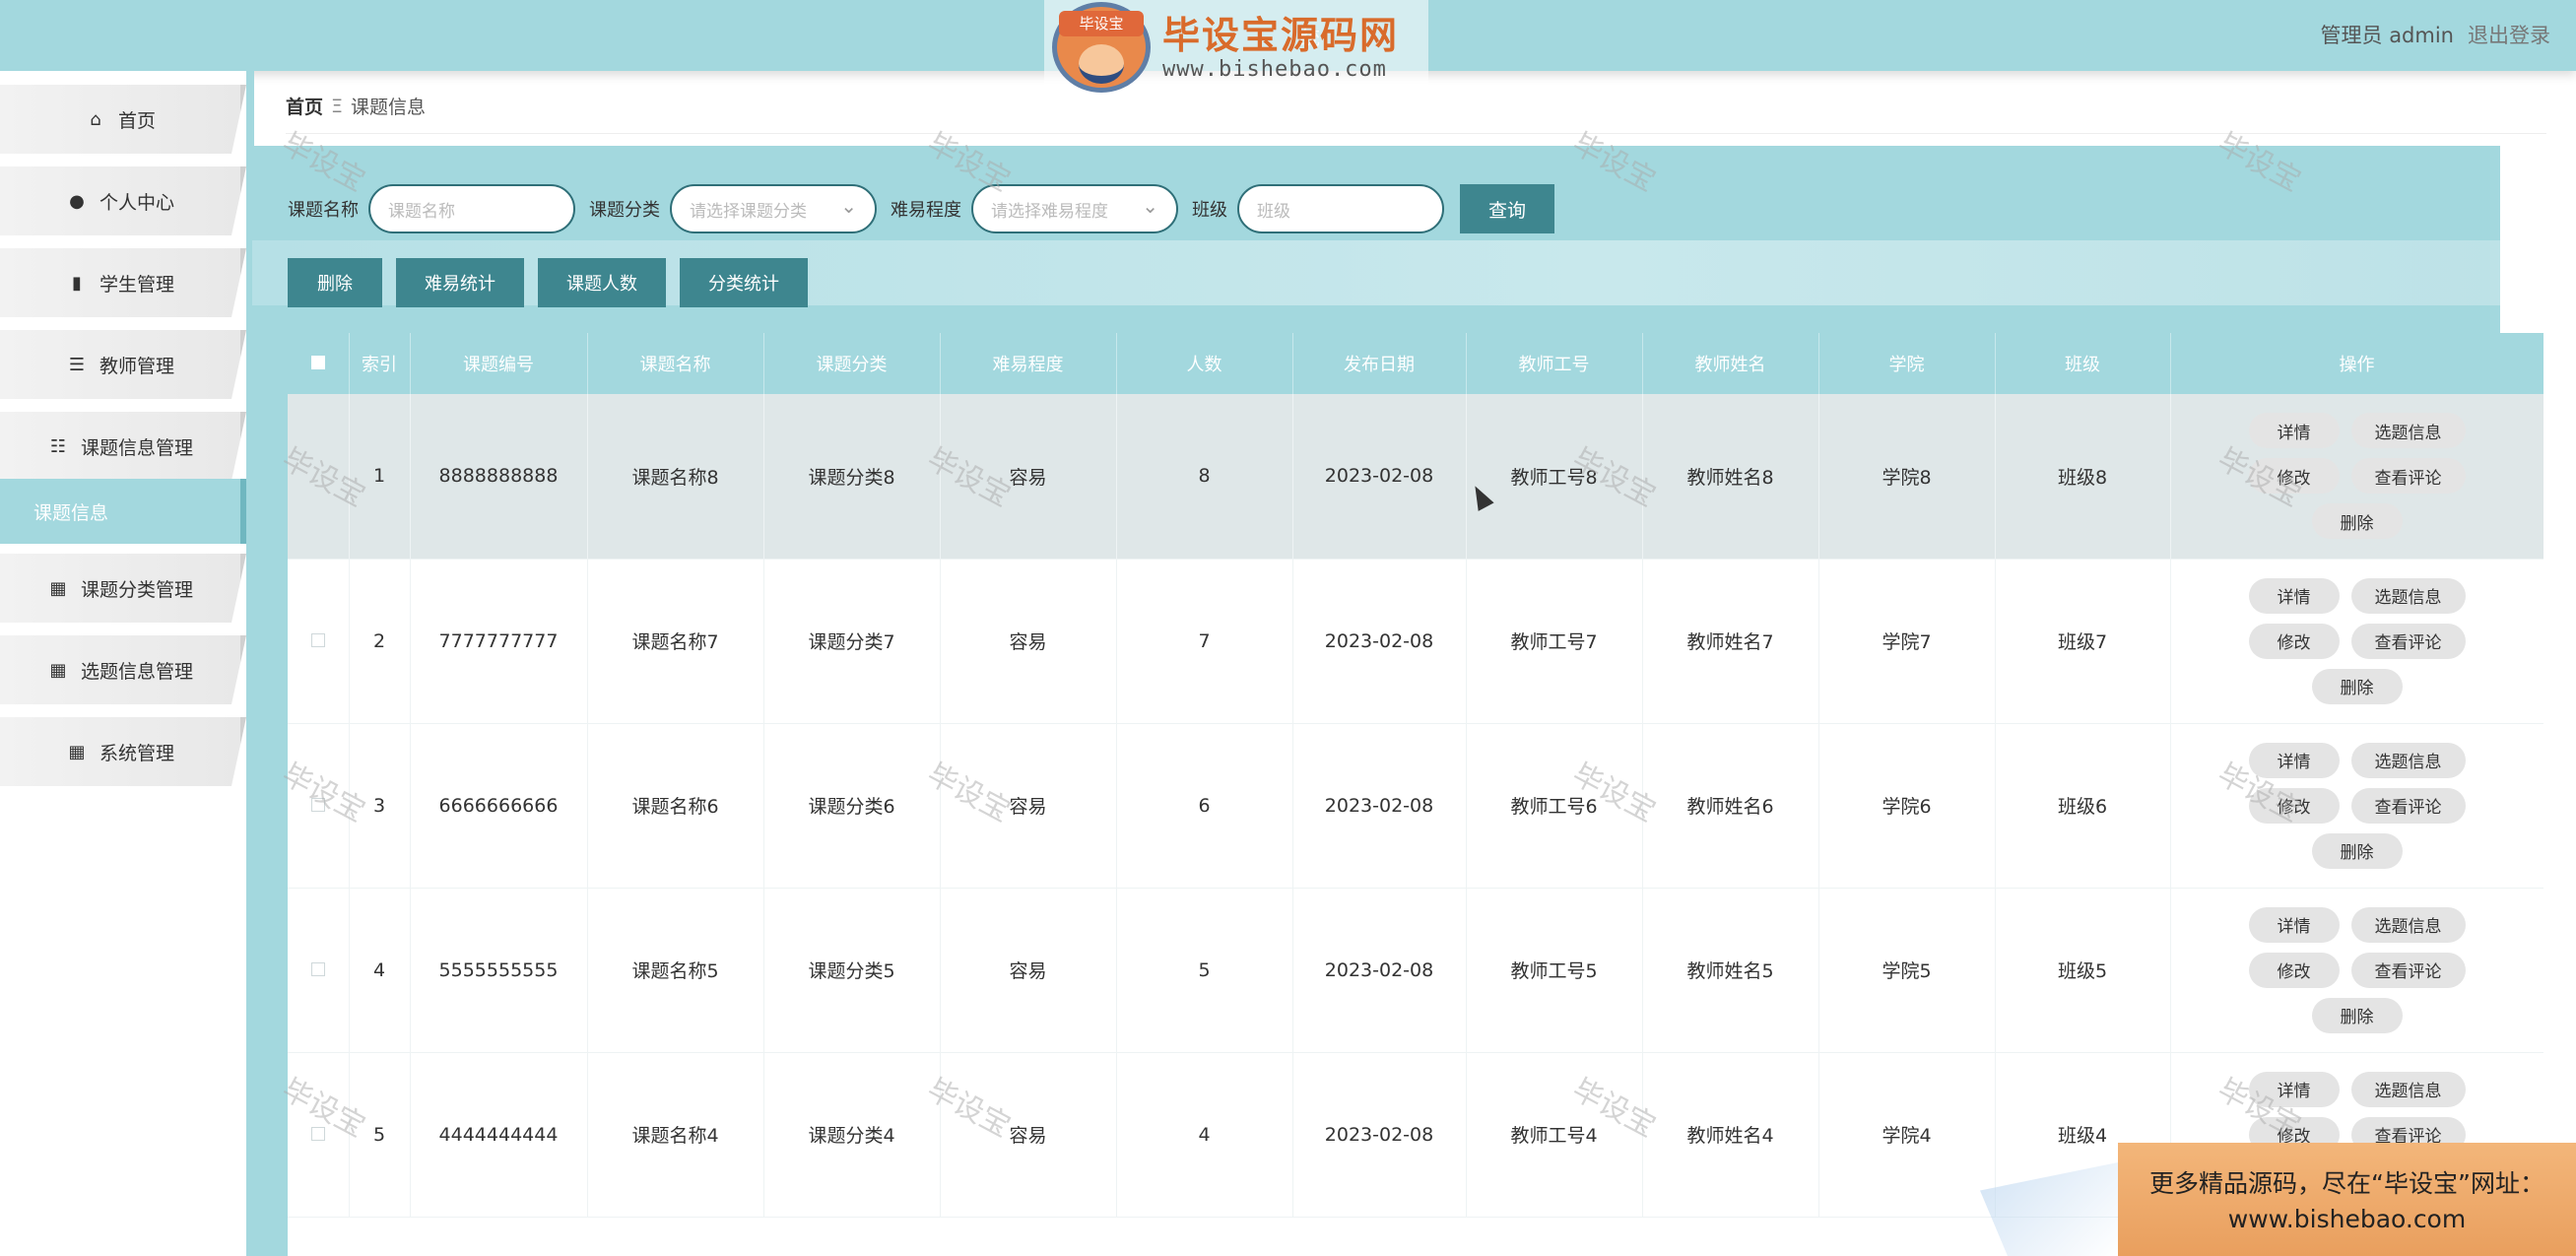 This screenshot has width=2576, height=1256. What do you see at coordinates (499, 363) in the screenshot?
I see `col-header: 课题编号` at bounding box center [499, 363].